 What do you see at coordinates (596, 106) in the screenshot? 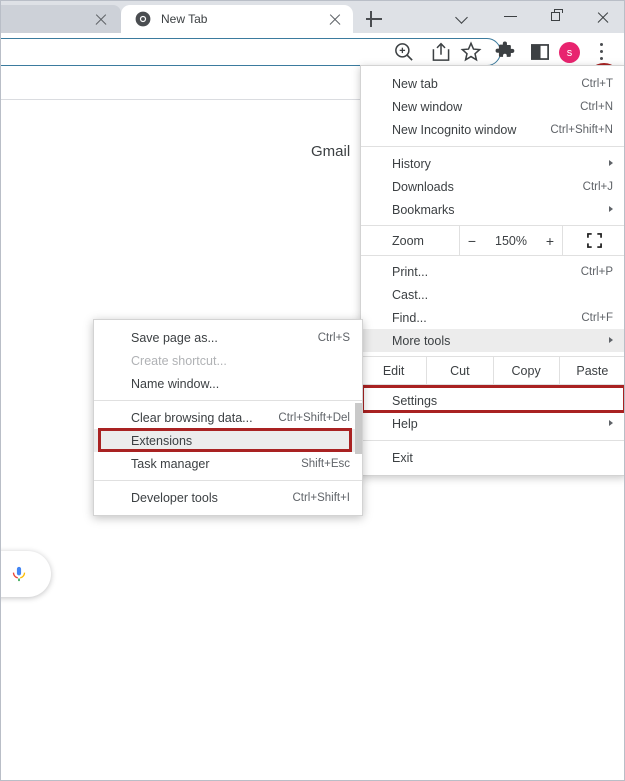
I see `menu-accel: Ctrl+N` at bounding box center [596, 106].